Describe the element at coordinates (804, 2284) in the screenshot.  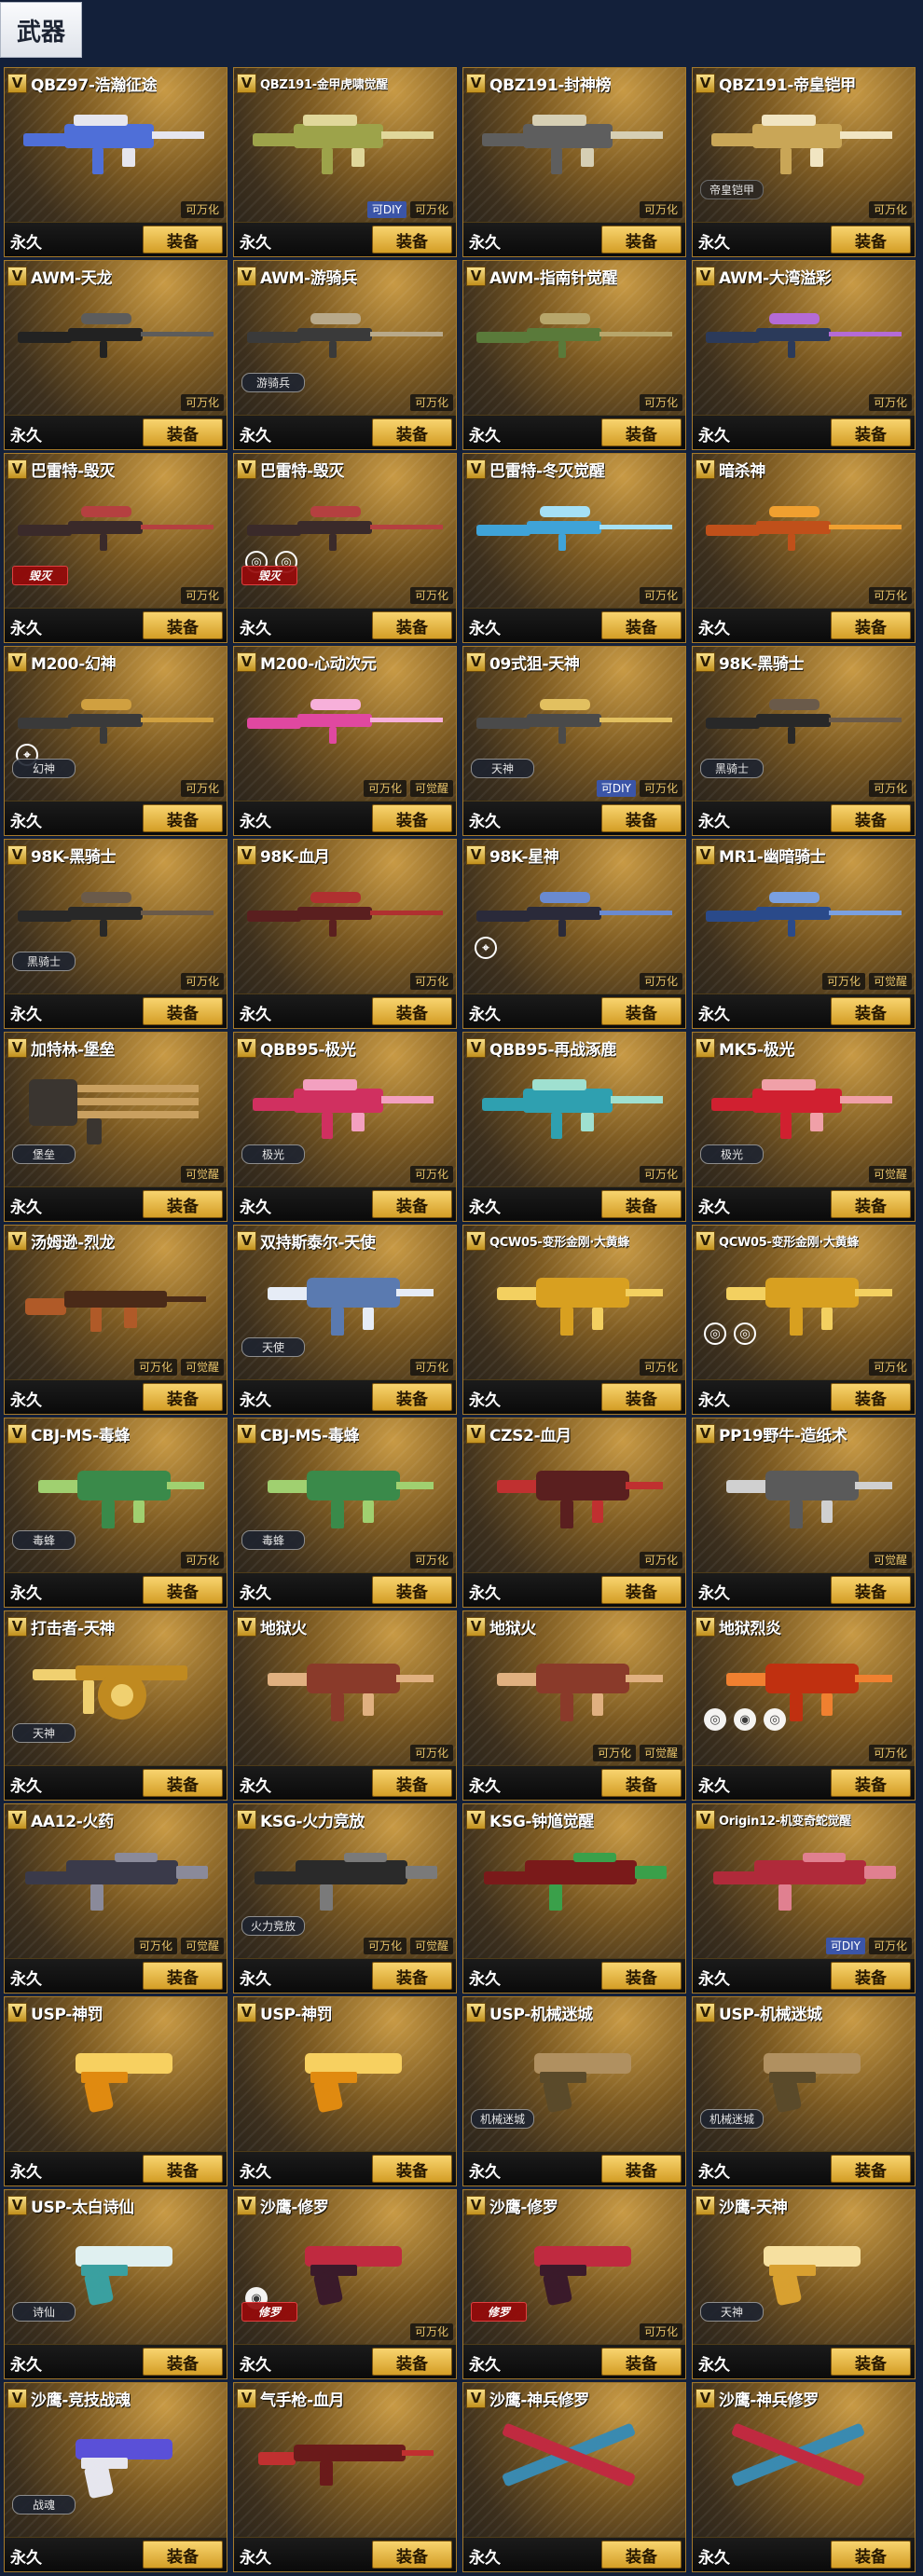
I see `weapon-card: V 沙鹰-天神 天神 永久 装备` at that location.